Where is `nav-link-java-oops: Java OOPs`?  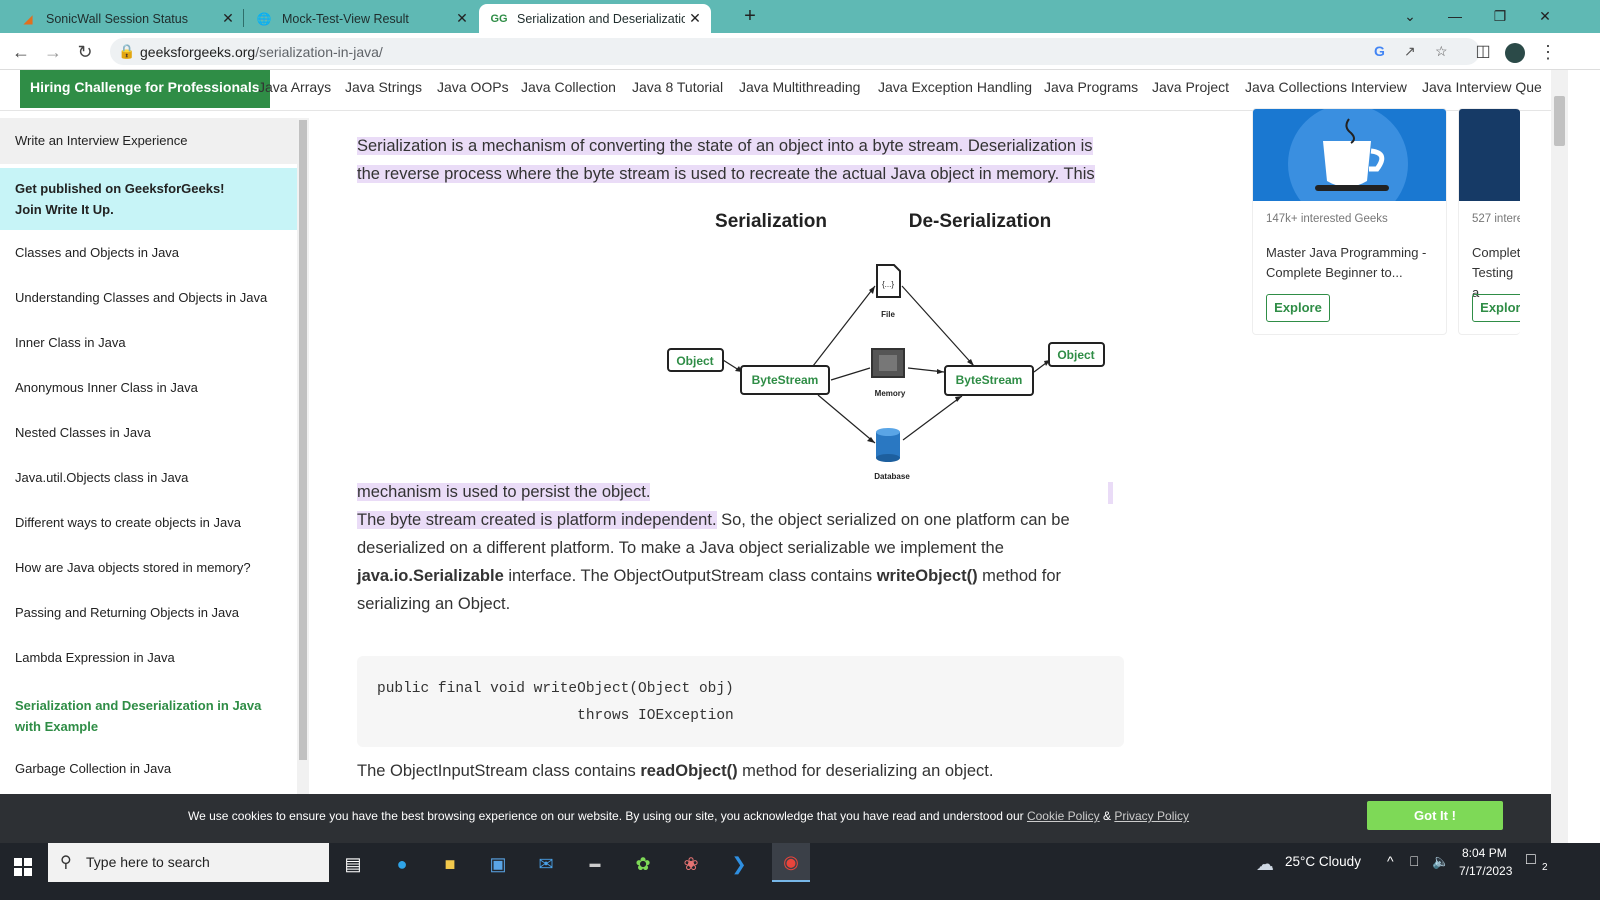 nav-link-java-oops: Java OOPs is located at coordinates (473, 87).